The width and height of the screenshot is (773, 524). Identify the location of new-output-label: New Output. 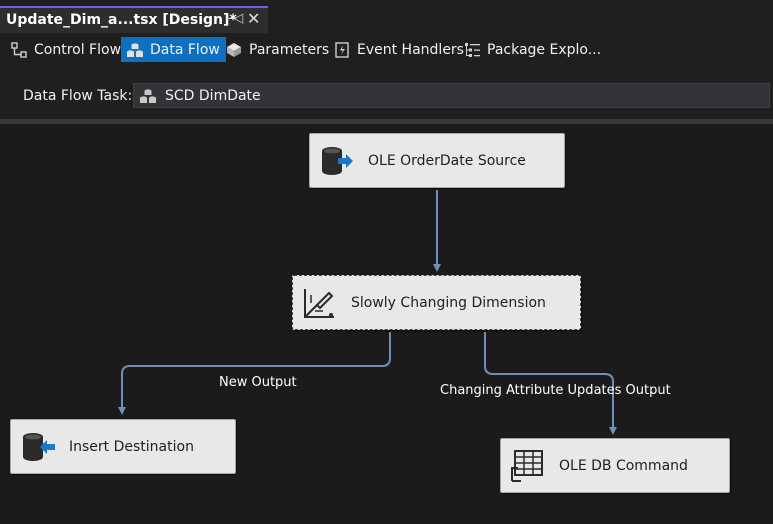
(258, 382).